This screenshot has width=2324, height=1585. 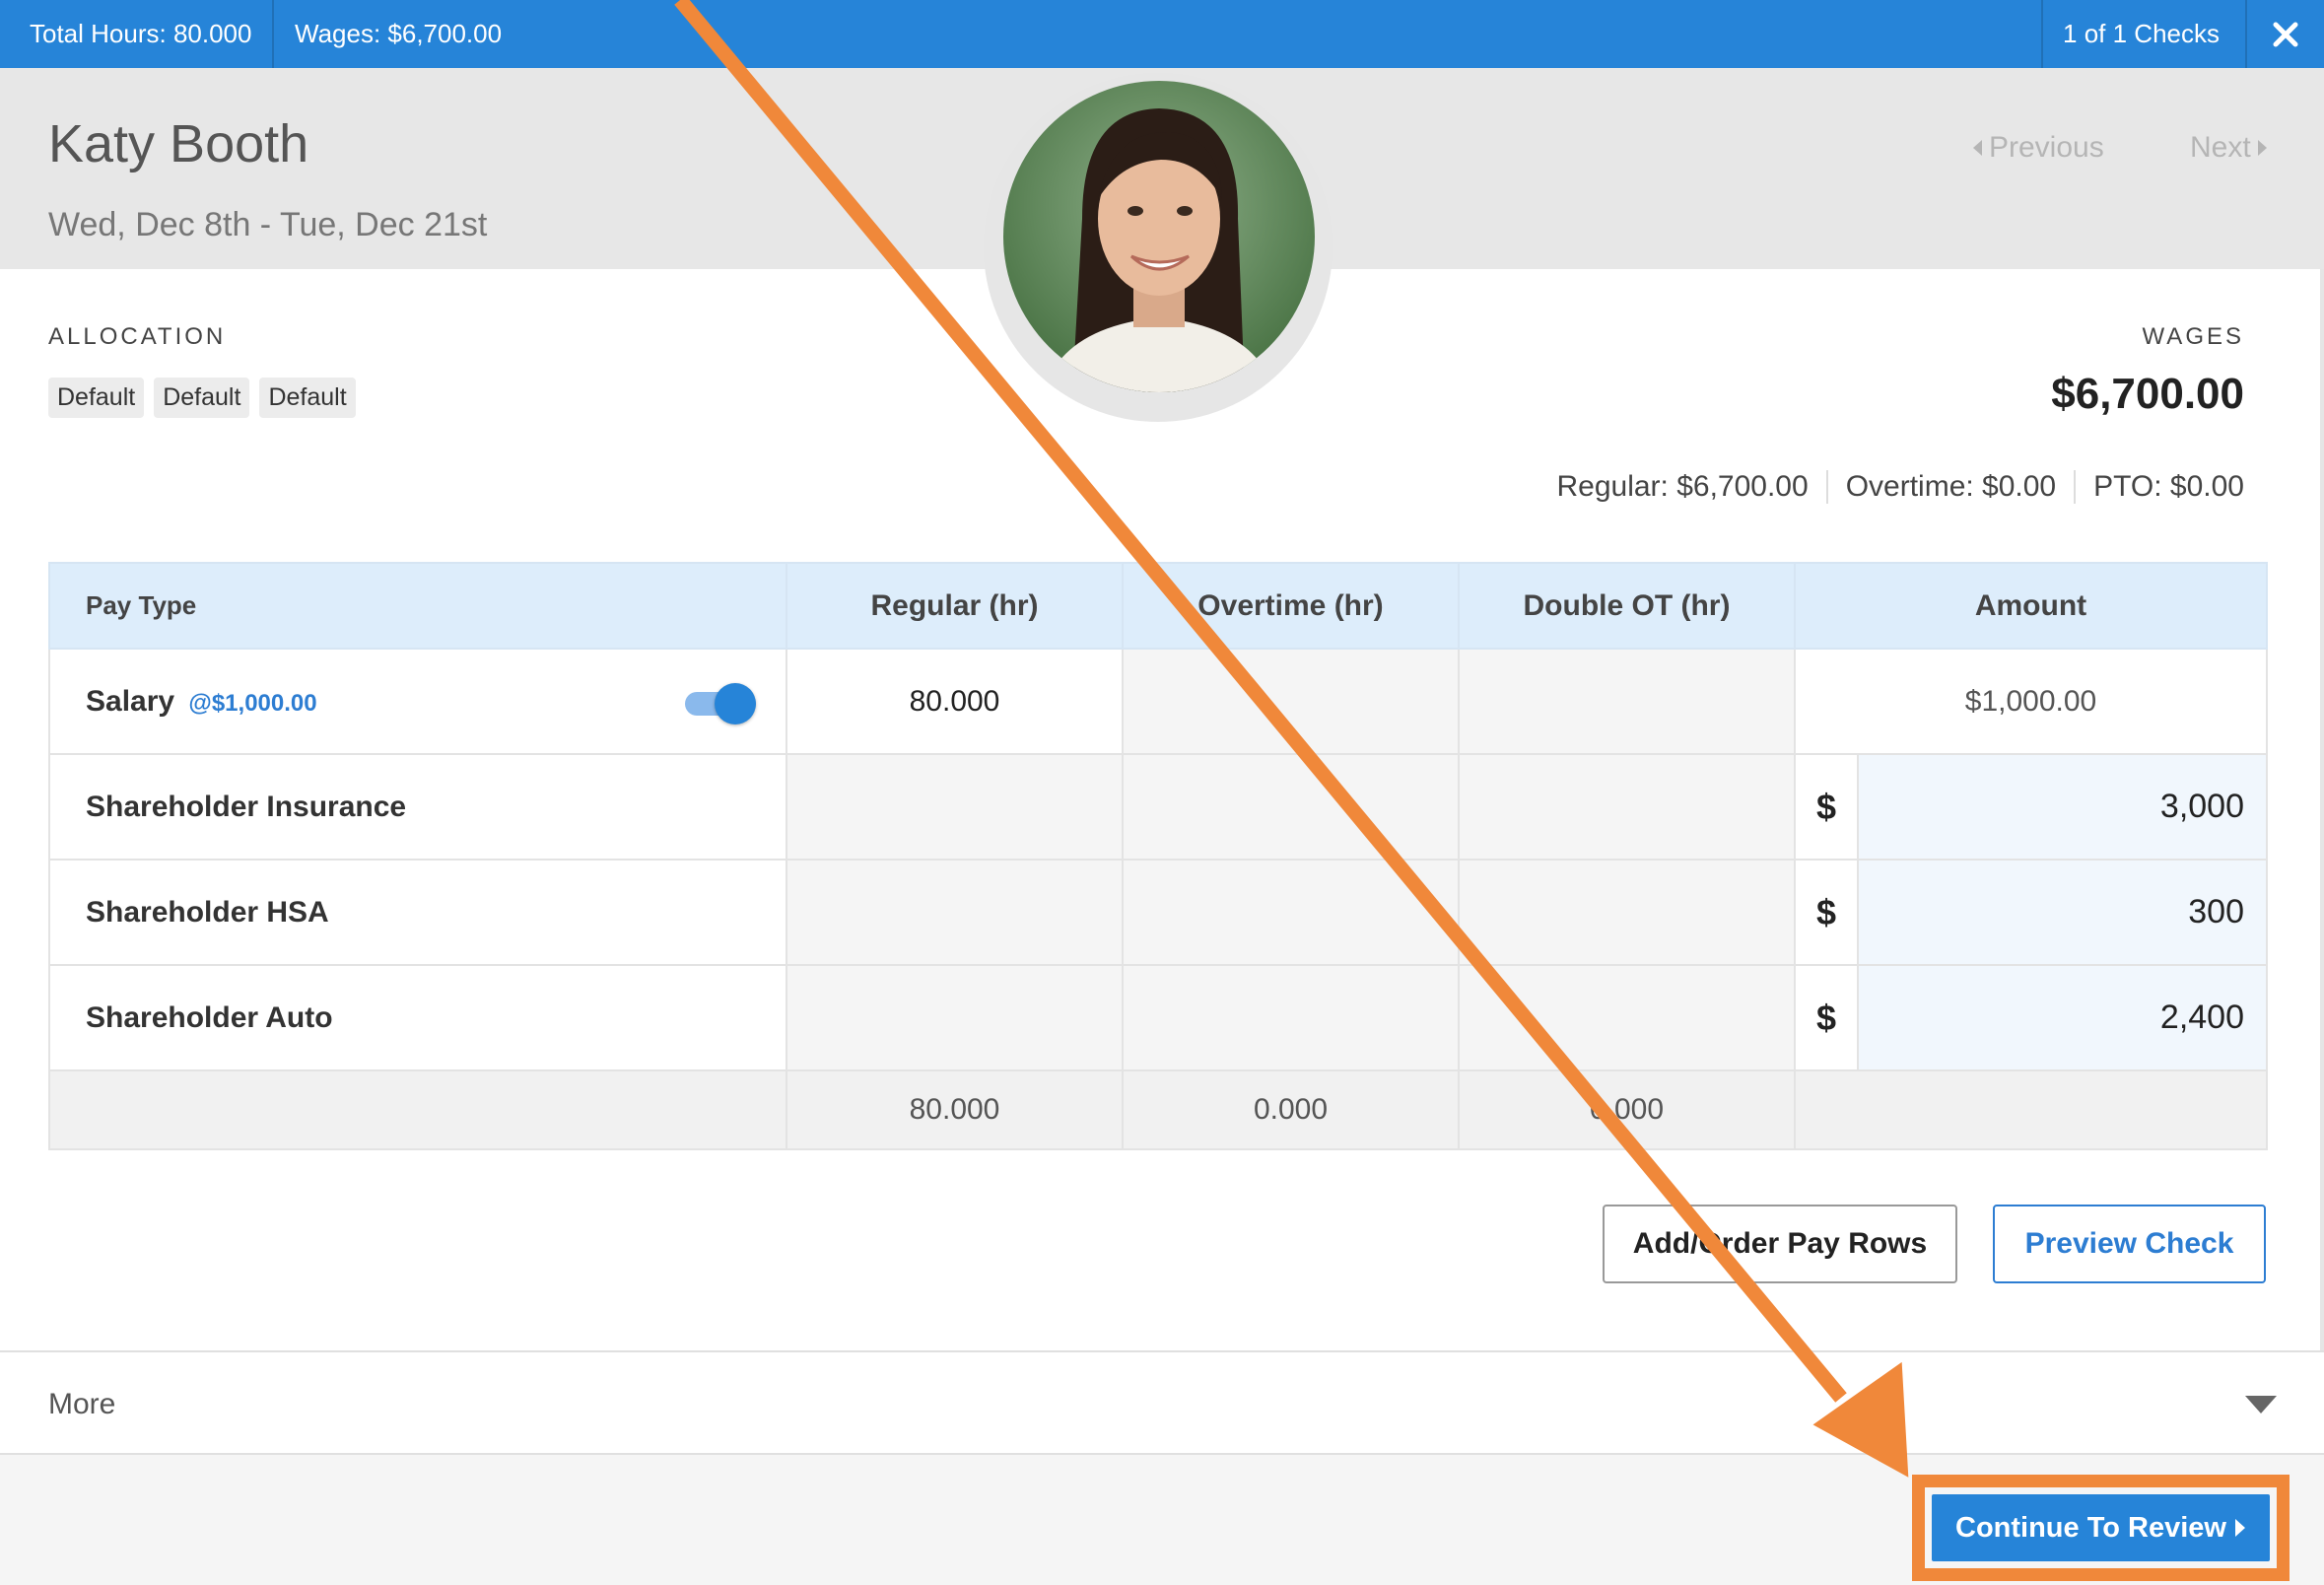 I want to click on total-regular-hours: 80.000, so click(x=955, y=1109).